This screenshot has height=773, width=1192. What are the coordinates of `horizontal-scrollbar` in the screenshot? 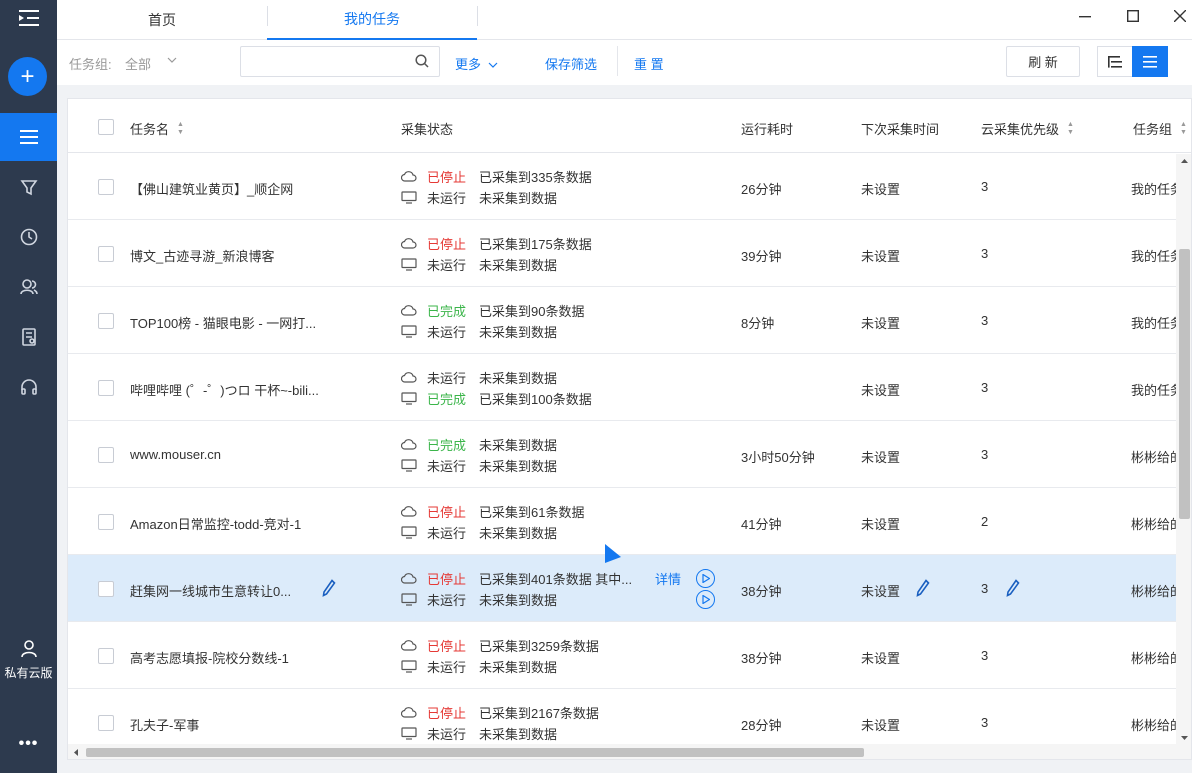 It's located at (622, 751).